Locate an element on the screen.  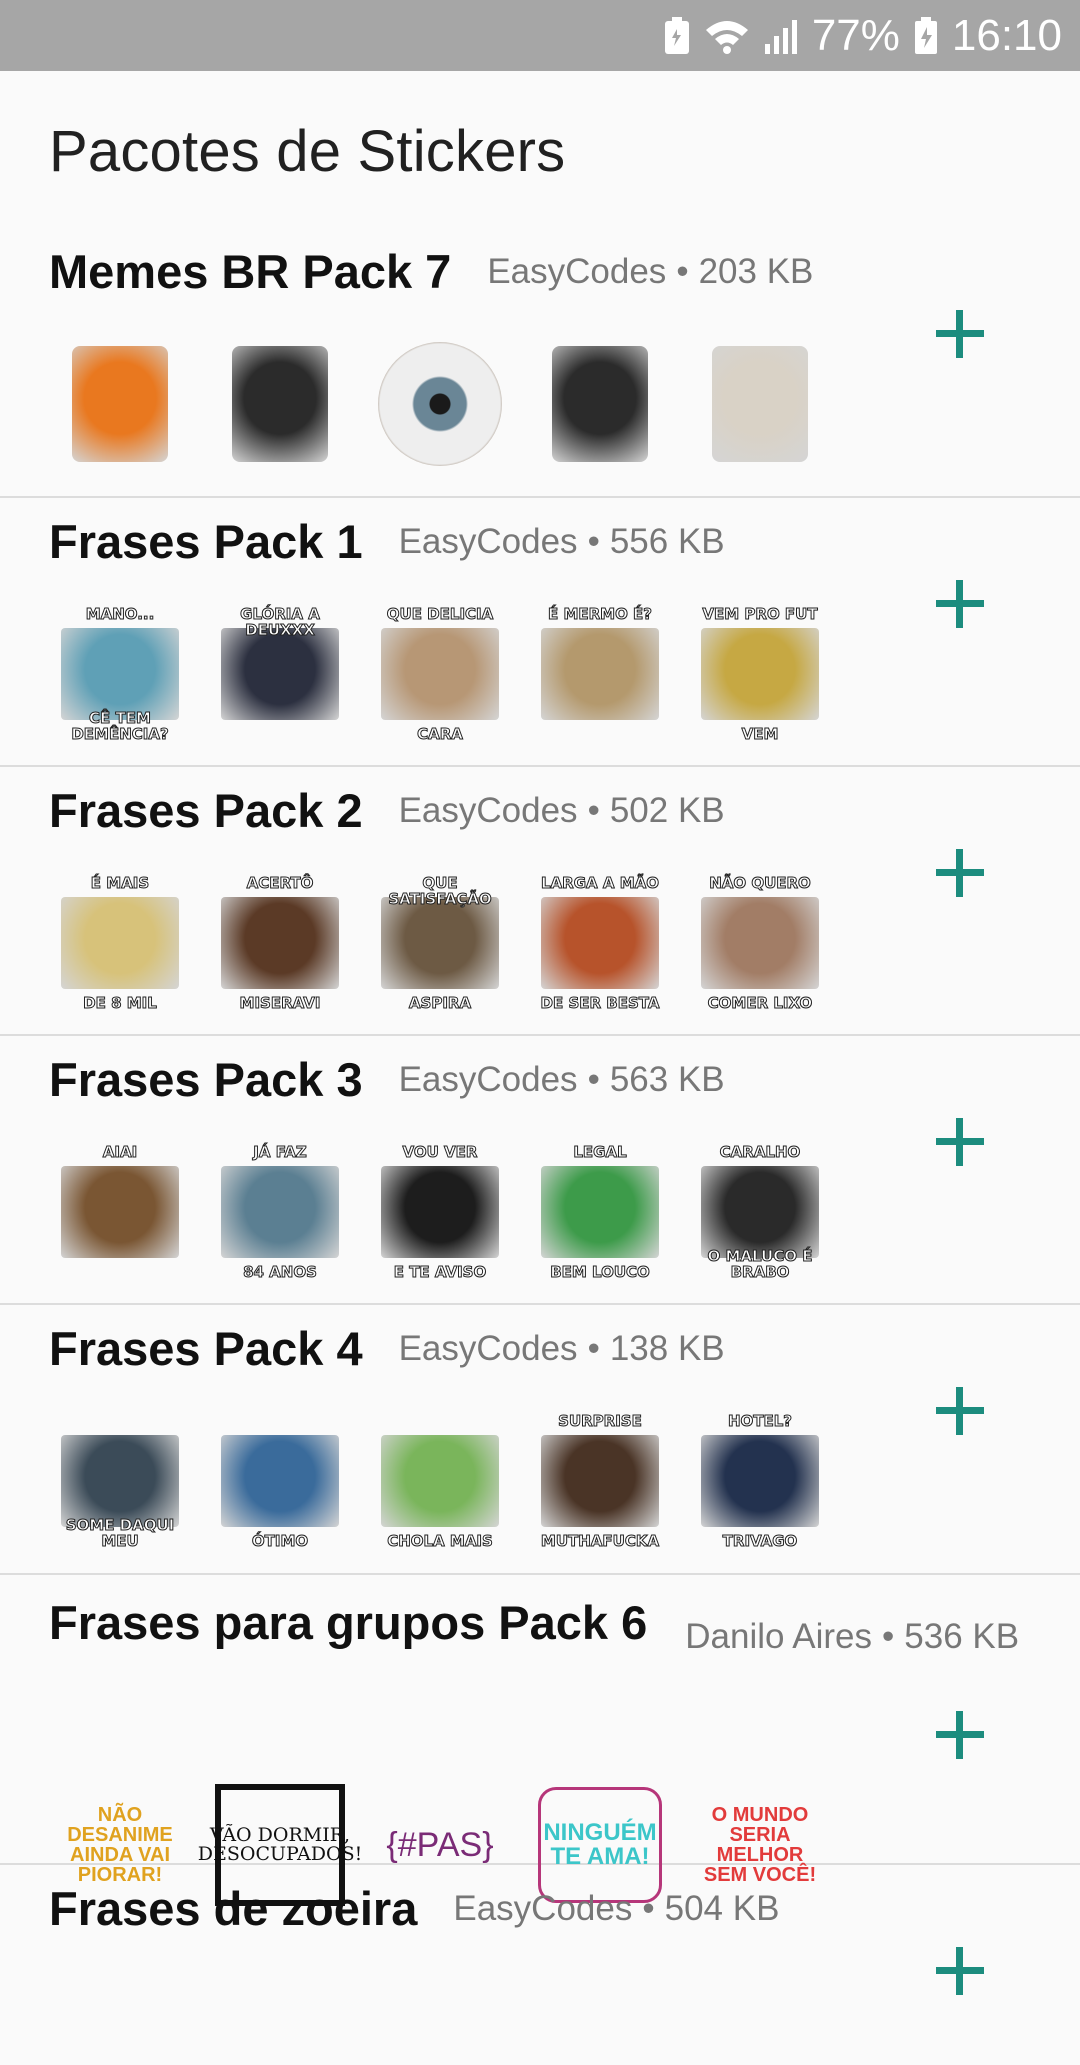
pack-size: 502 KB is located at coordinates (667, 810).